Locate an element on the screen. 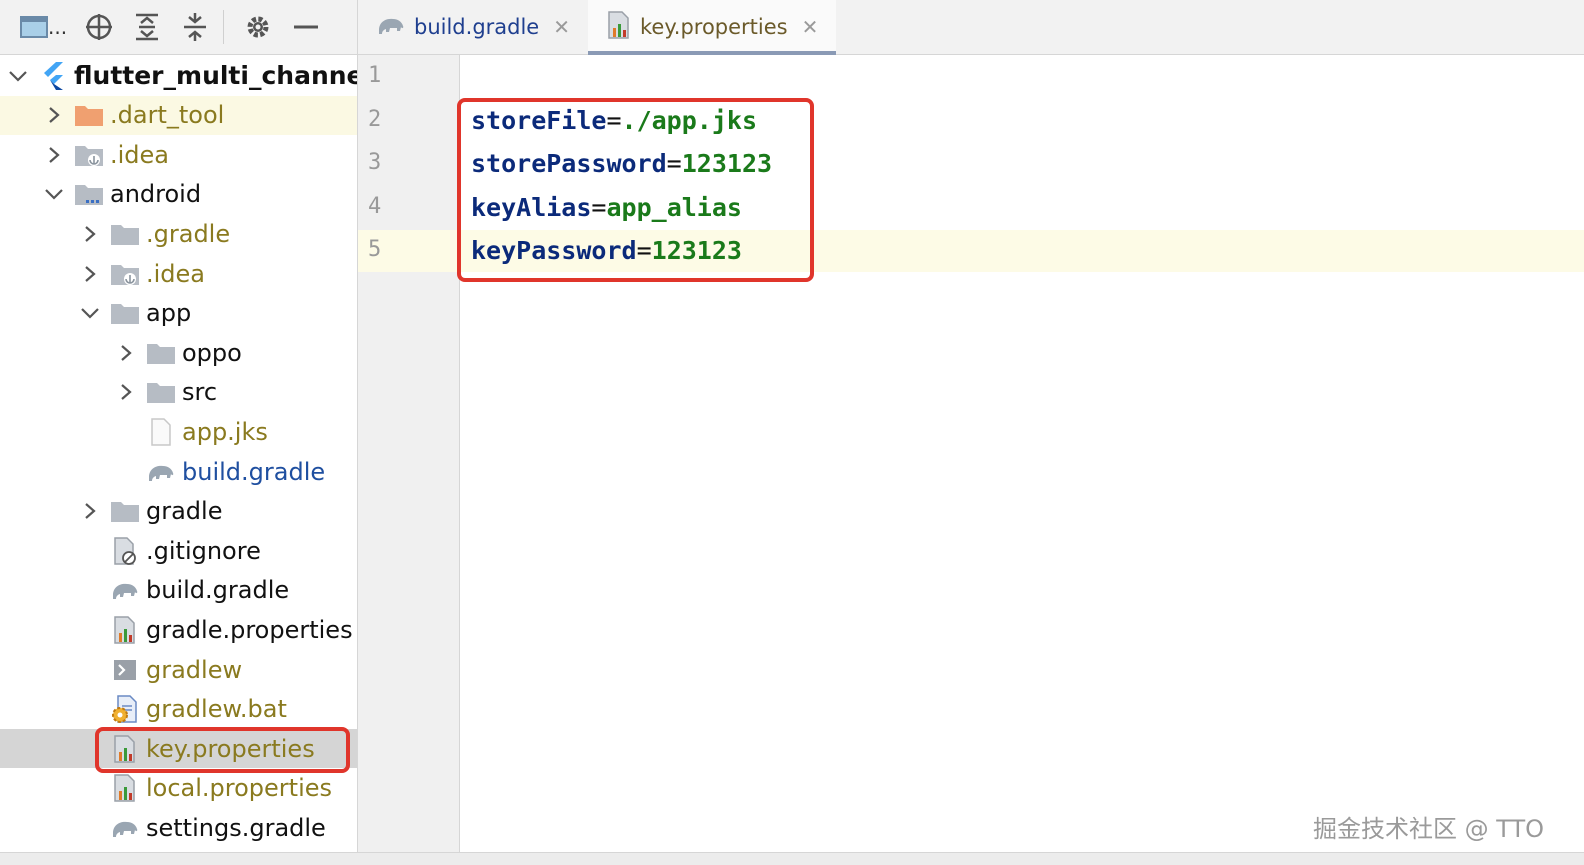  tab-label: build.gradle is located at coordinates (477, 27).